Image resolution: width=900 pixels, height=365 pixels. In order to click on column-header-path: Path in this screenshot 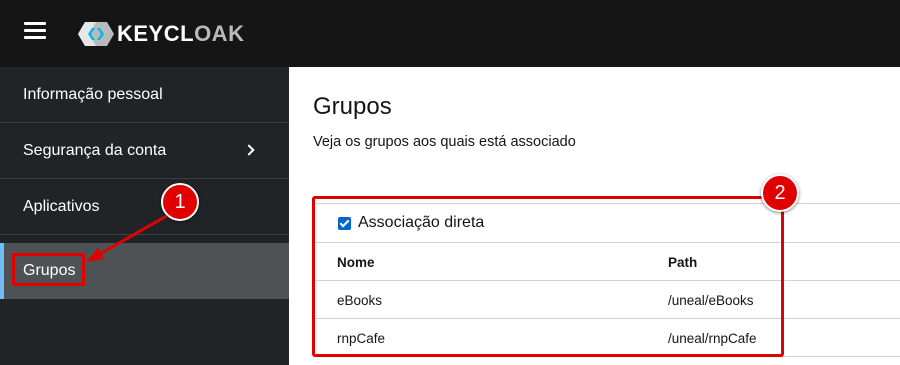, I will do `click(683, 262)`.